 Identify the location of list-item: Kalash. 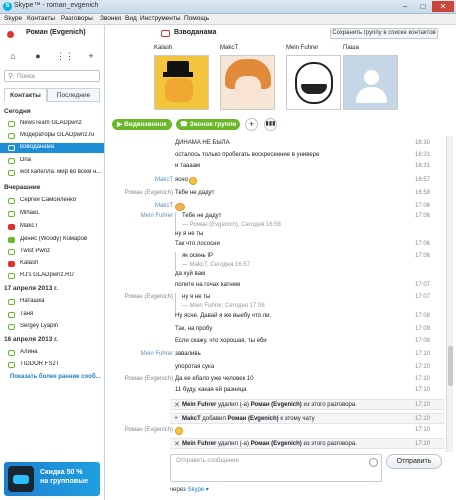
(52, 264).